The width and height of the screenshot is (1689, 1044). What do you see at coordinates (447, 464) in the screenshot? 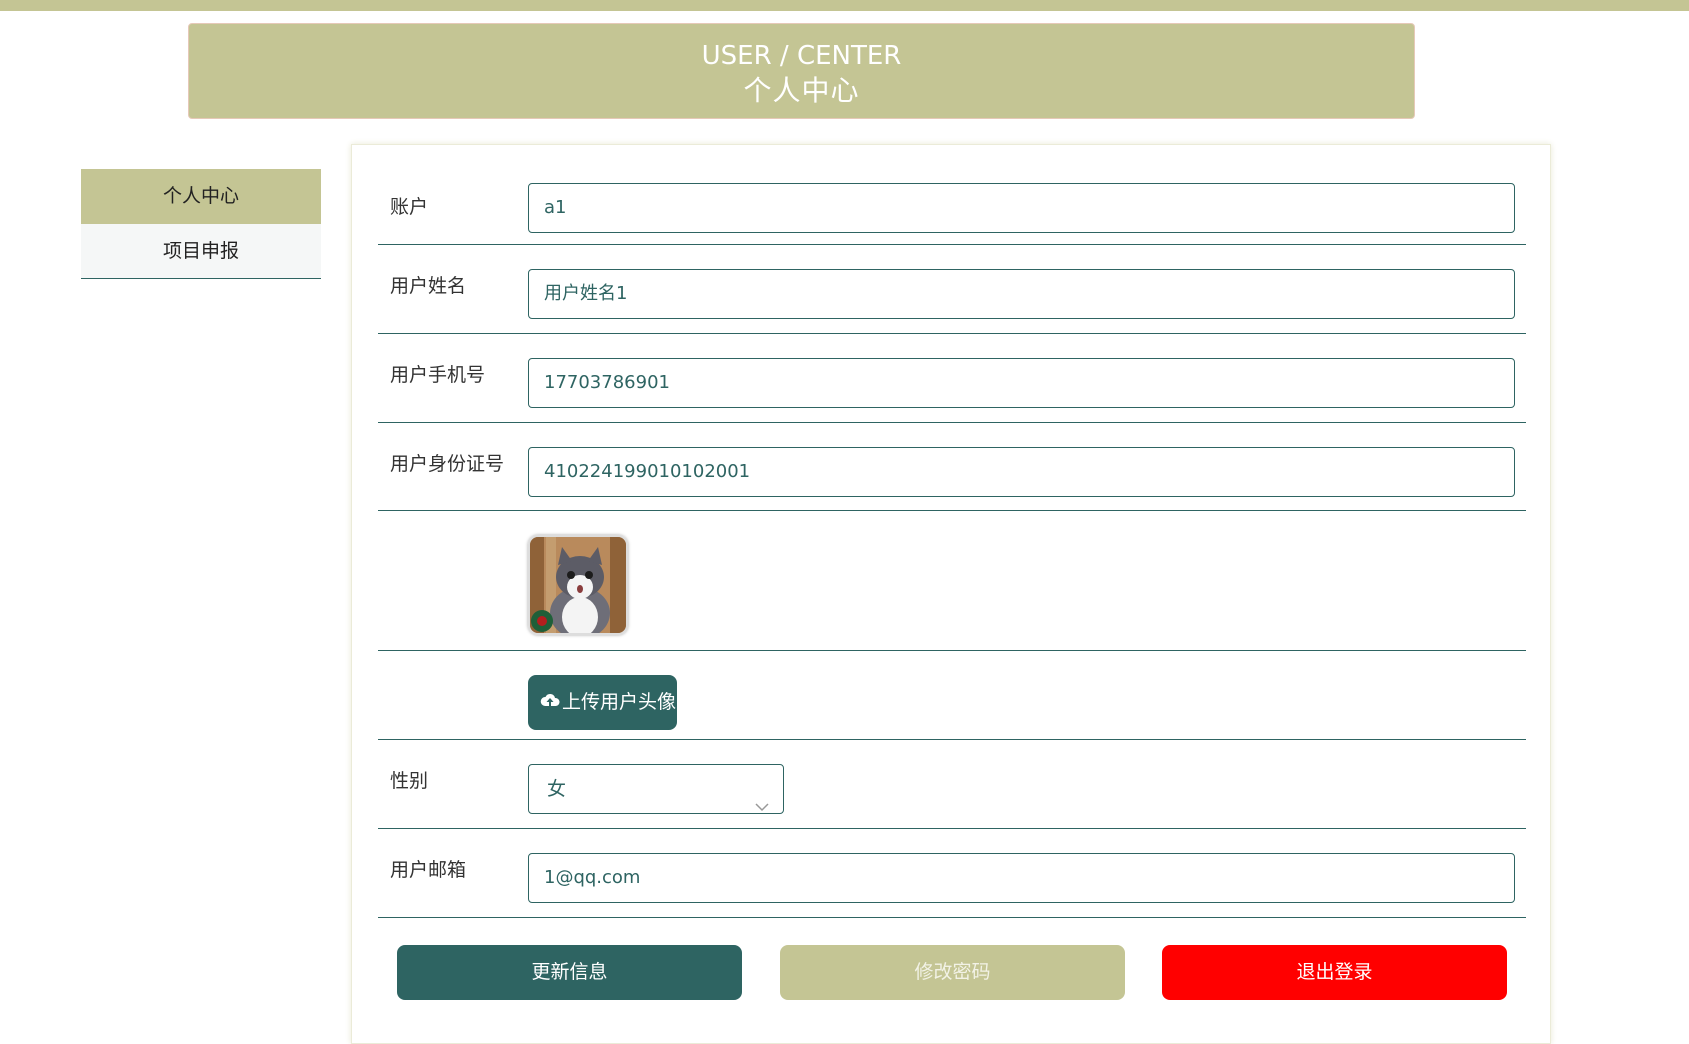
I see `id-card-label: 用户身份证号` at bounding box center [447, 464].